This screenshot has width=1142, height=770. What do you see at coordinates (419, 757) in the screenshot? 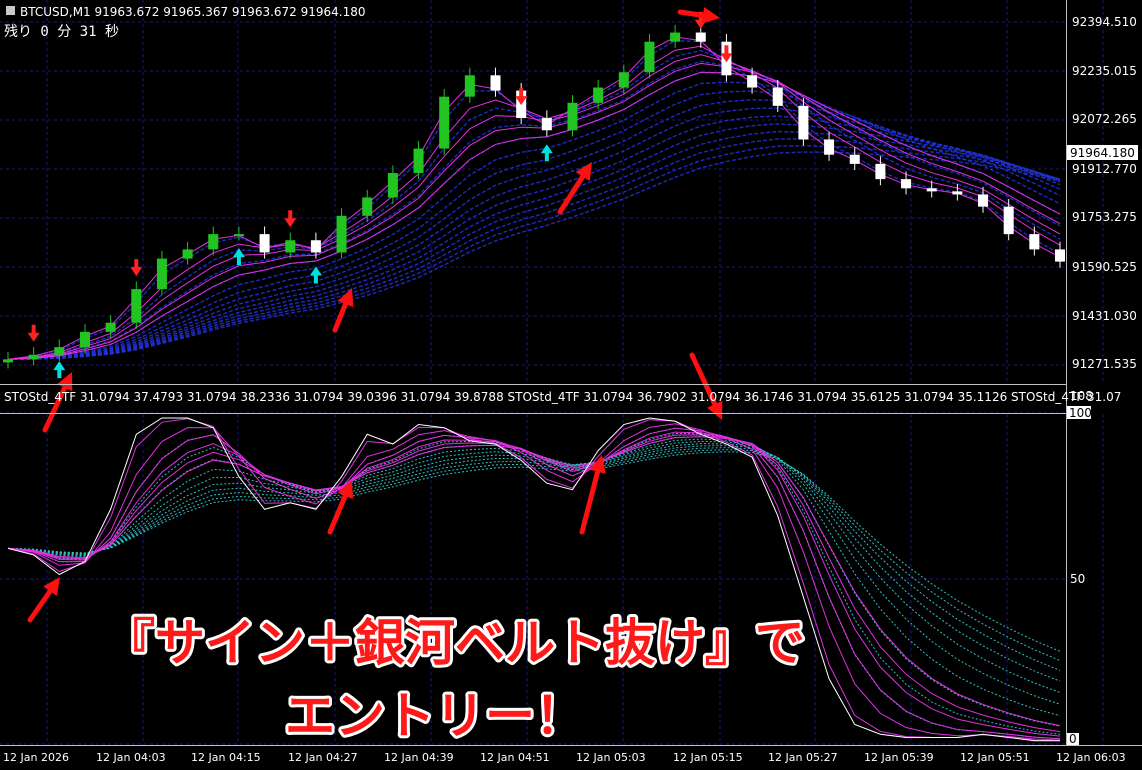
I see `time-label: 12 Jan 04:39` at bounding box center [419, 757].